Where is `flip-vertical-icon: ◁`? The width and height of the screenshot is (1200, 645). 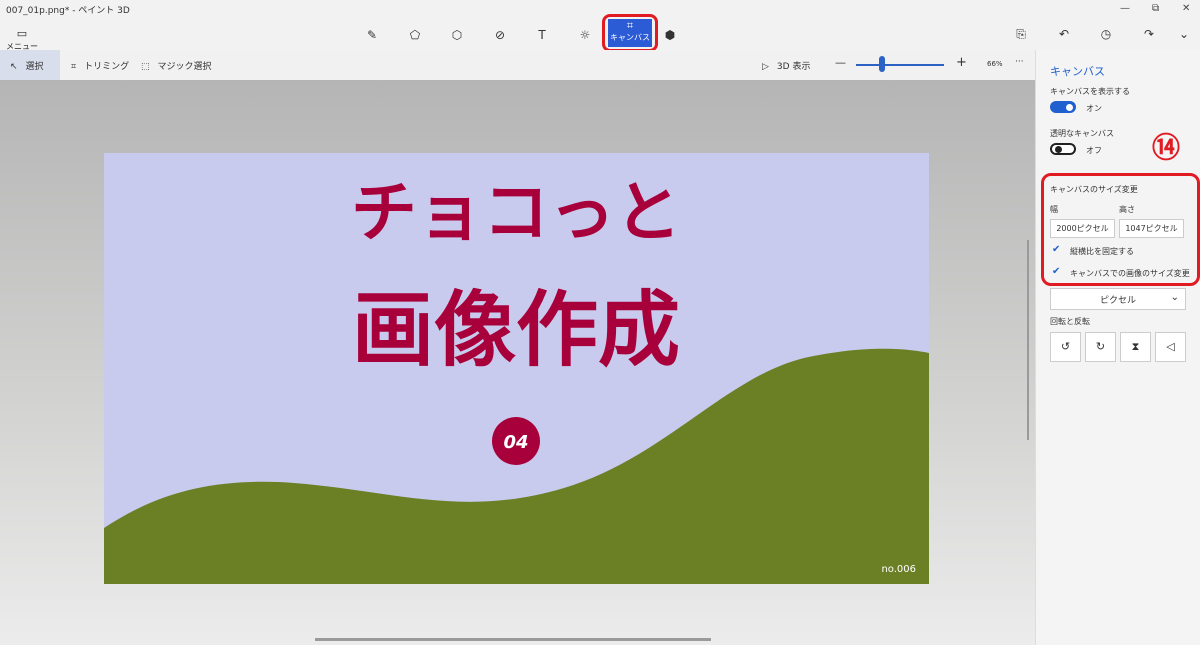 flip-vertical-icon: ◁ is located at coordinates (1170, 346).